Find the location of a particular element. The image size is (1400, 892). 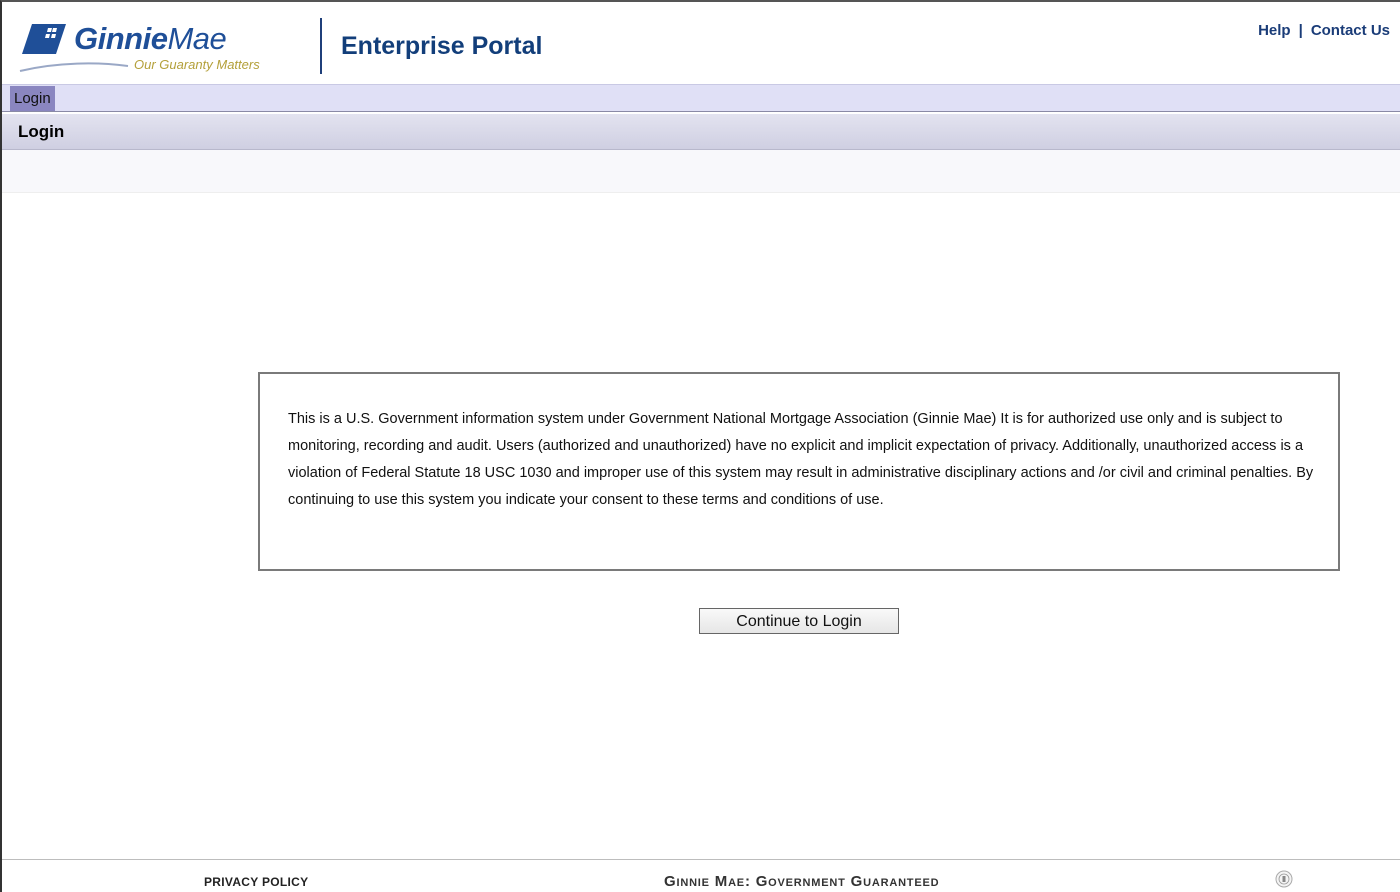

logo-wordmark: GinnieMae is located at coordinates (150, 38).